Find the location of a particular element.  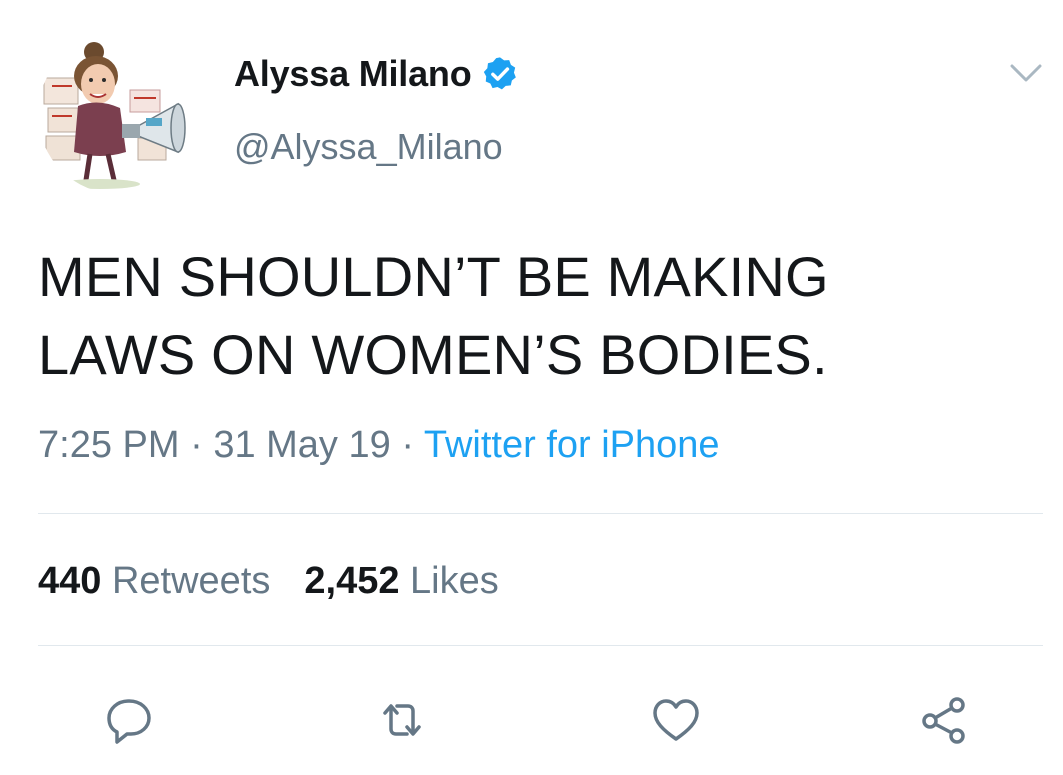

tweet-time: 7:25 PM is located at coordinates (109, 445).